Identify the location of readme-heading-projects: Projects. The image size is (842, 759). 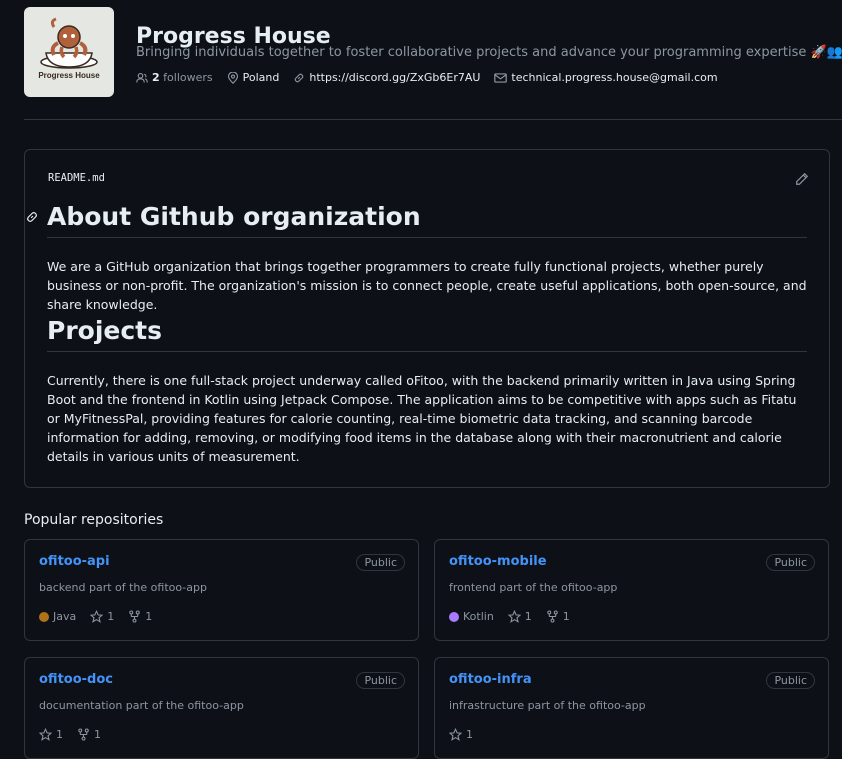
(427, 334).